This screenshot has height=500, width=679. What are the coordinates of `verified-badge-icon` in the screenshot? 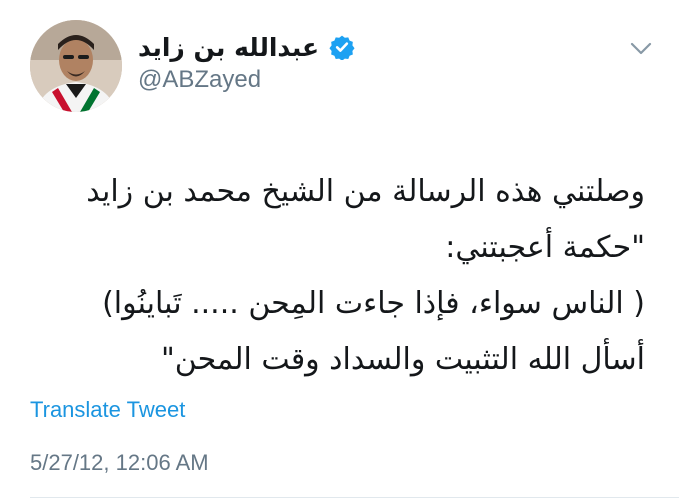 It's located at (342, 47).